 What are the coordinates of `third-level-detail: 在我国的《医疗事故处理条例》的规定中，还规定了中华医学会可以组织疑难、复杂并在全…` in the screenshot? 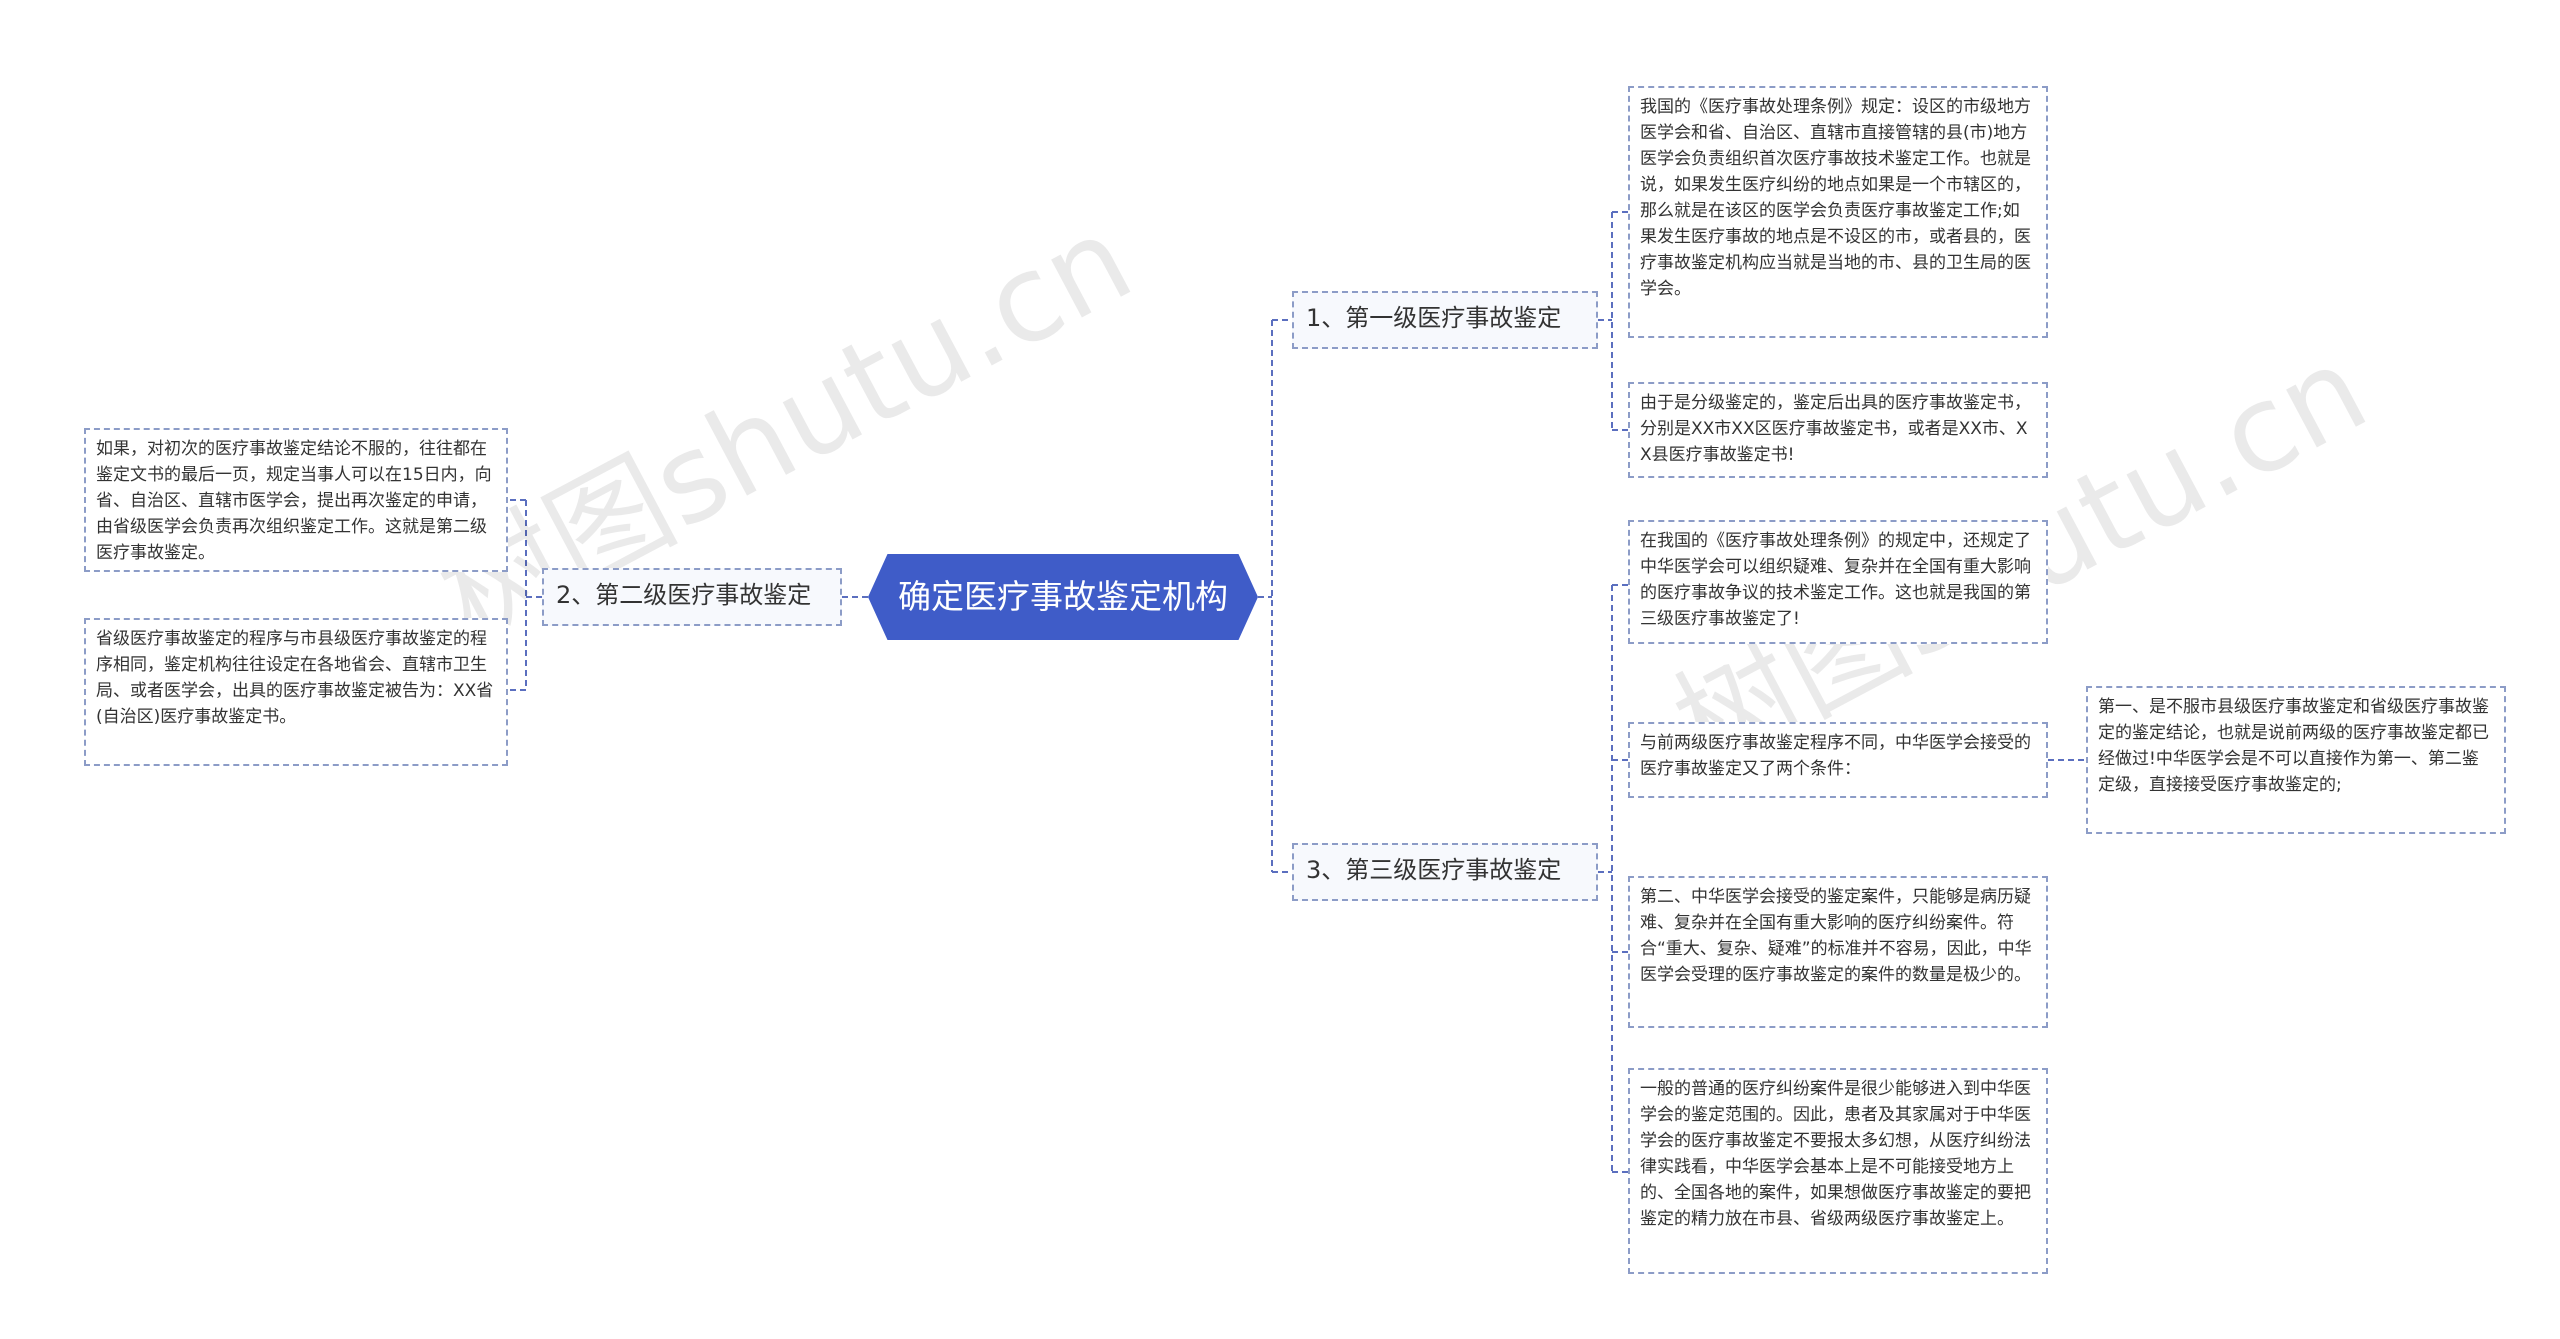 It's located at (1838, 582).